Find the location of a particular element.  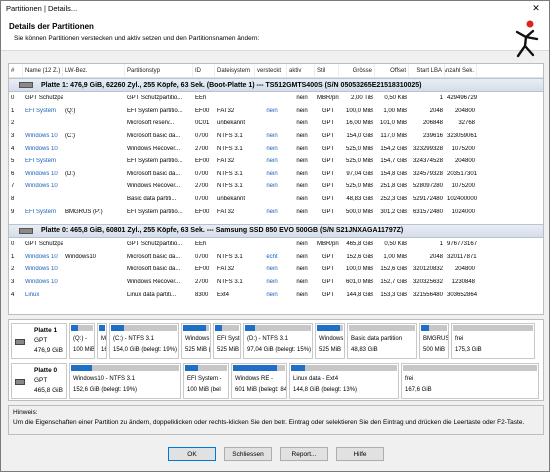

partition-segment: Basic data partition 48,83 GiB is located at coordinates (382, 341).